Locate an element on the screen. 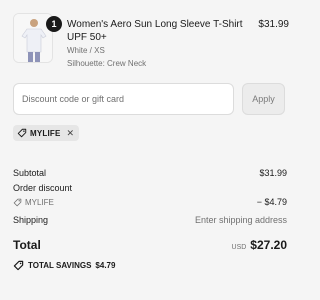  total-label: Total is located at coordinates (27, 245).